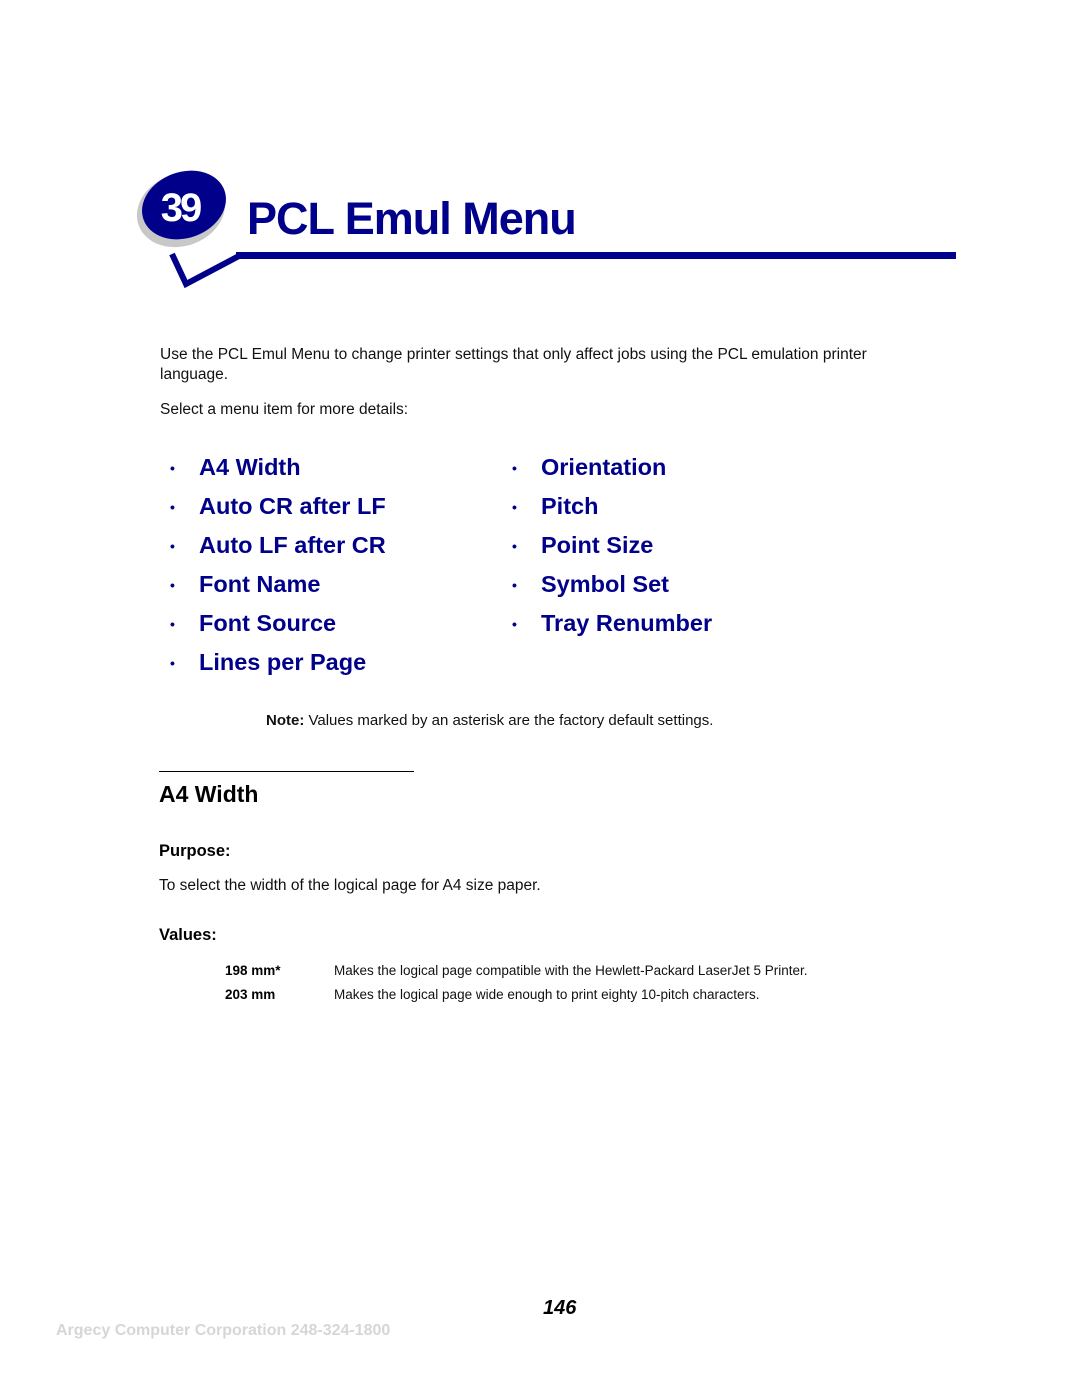 This screenshot has height=1397, width=1080. What do you see at coordinates (209, 794) in the screenshot?
I see `section-title: A4 Width` at bounding box center [209, 794].